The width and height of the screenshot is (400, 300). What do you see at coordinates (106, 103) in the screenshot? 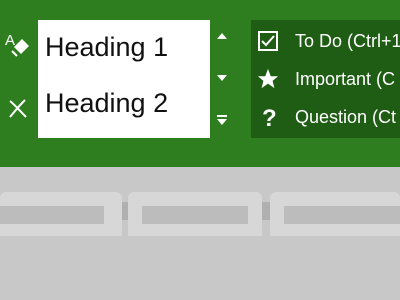
I see `style-heading-2: Heading 2` at bounding box center [106, 103].